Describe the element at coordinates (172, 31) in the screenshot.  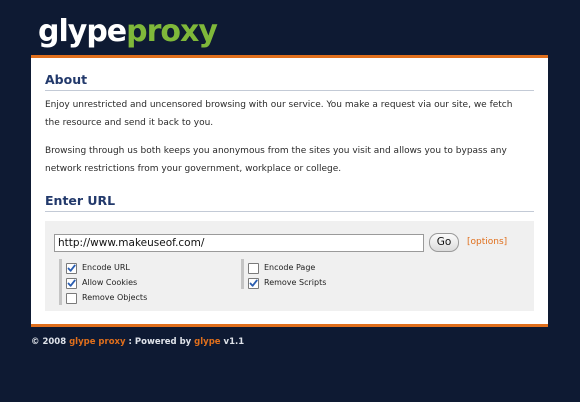
I see `logo-proxy: proxy` at that location.